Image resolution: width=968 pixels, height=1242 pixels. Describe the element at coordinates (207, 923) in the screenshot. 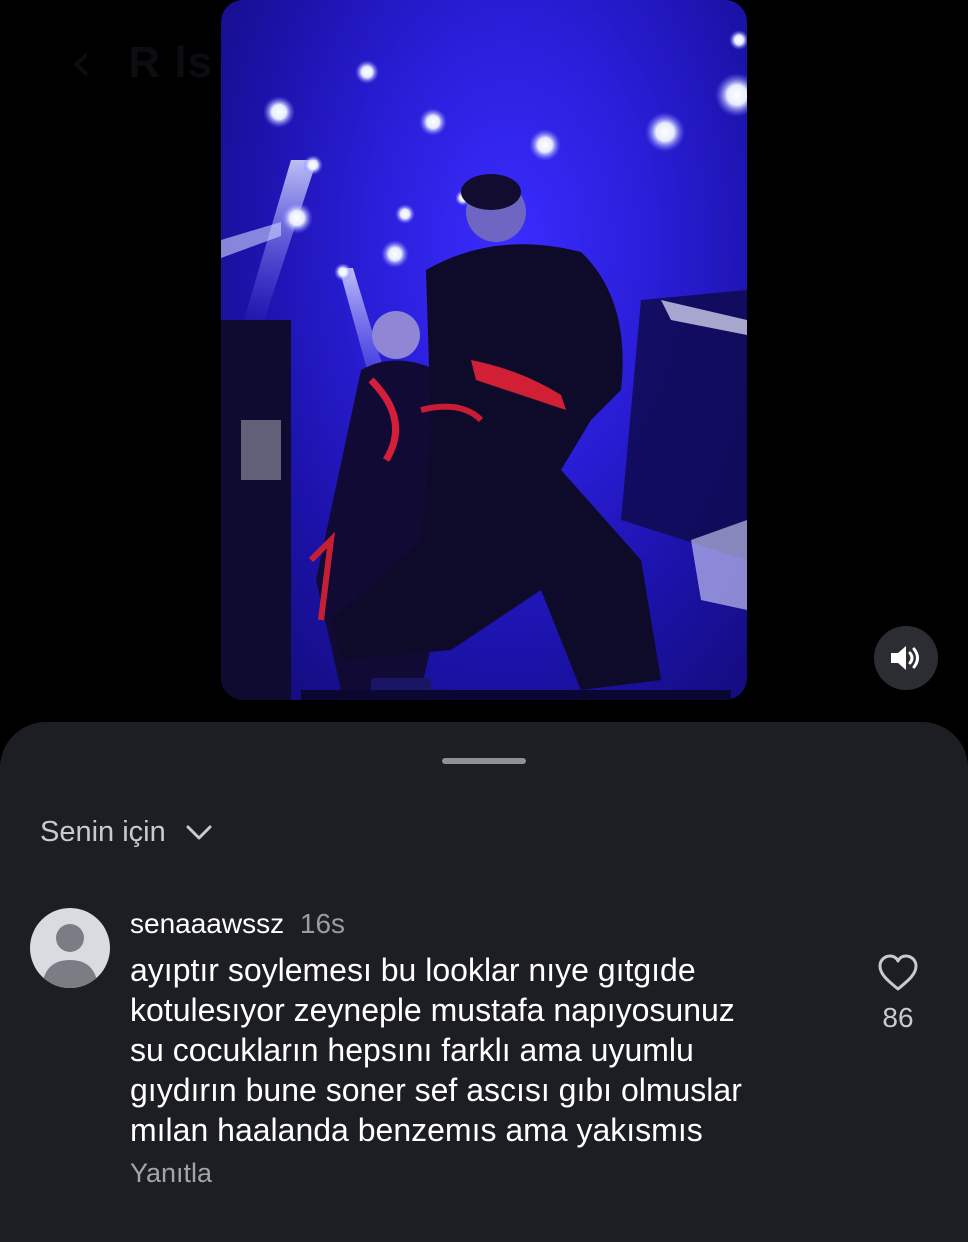

I see `comment-username: senaaawssz` at that location.